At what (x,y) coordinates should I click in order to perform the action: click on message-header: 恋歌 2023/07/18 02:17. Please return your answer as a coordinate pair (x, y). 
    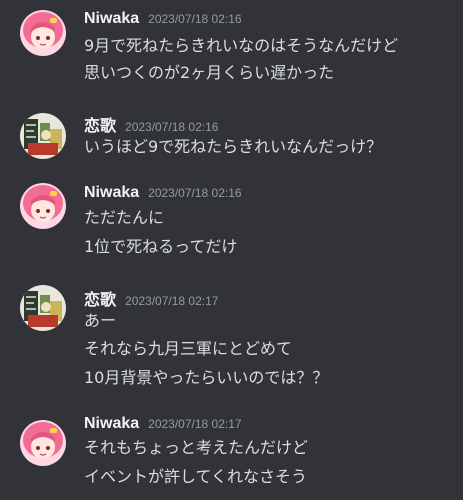
    Looking at the image, I should click on (151, 298).